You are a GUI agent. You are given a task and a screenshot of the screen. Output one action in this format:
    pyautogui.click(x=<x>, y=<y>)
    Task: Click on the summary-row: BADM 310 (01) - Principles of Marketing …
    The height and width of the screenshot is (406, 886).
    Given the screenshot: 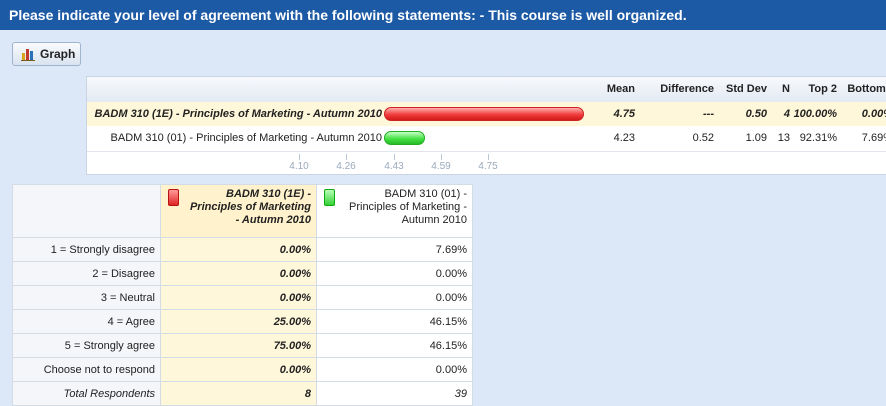 What is the action you would take?
    pyautogui.click(x=486, y=139)
    